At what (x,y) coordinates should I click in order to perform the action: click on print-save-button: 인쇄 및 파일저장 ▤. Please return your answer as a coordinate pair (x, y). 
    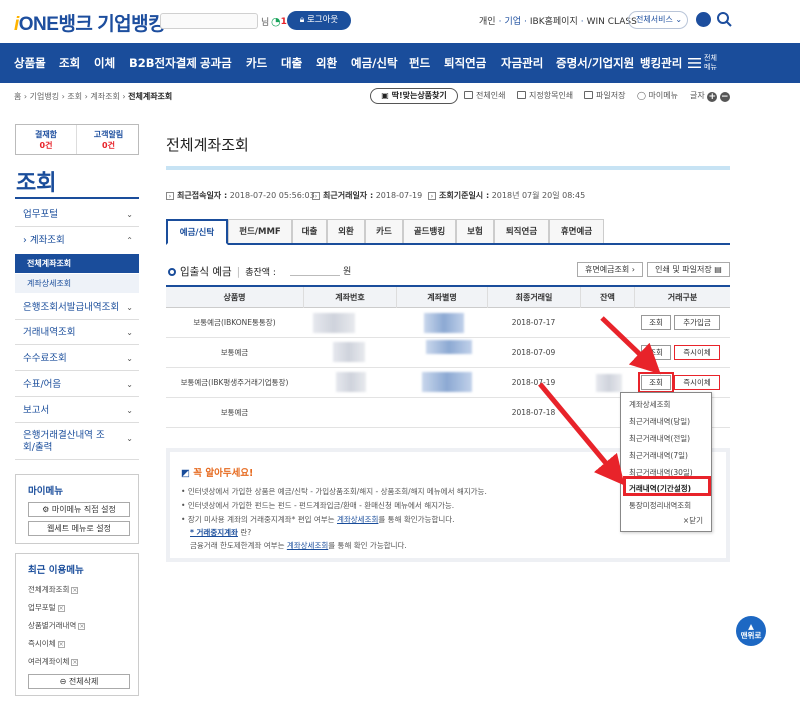
    Looking at the image, I should click on (688, 269).